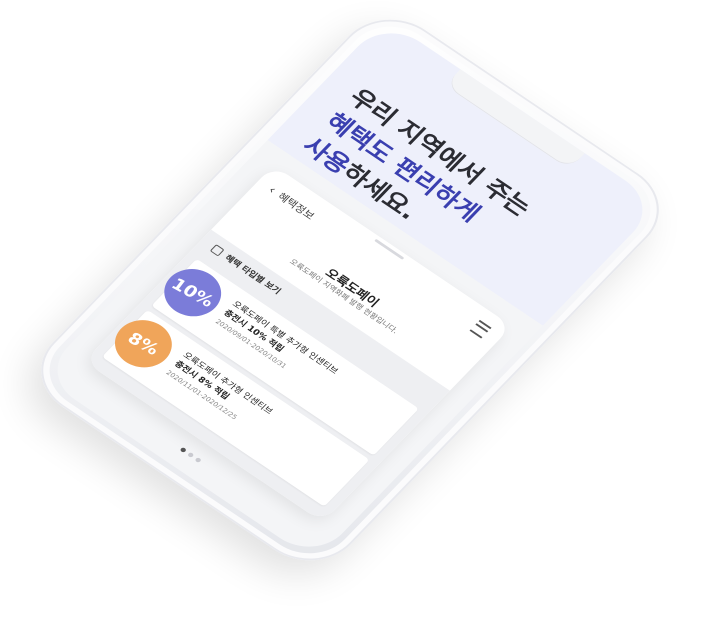 The image size is (712, 622). Describe the element at coordinates (217, 250) in the screenshot. I see `calendar-icon` at that location.